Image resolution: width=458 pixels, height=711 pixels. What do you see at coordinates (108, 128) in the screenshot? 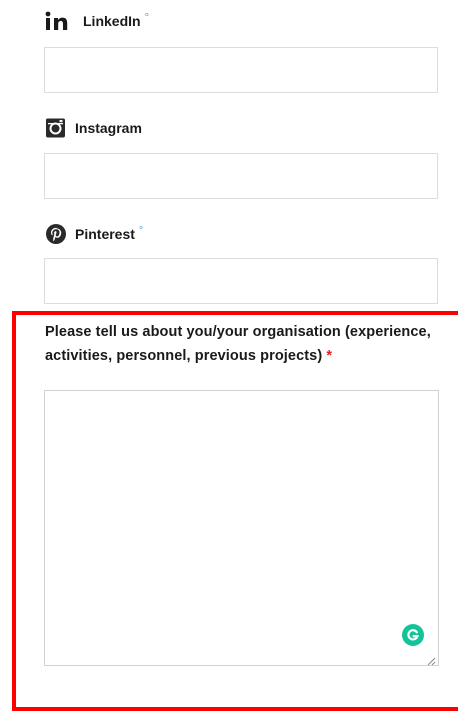
I see `instagram-label-text: Instagram` at bounding box center [108, 128].